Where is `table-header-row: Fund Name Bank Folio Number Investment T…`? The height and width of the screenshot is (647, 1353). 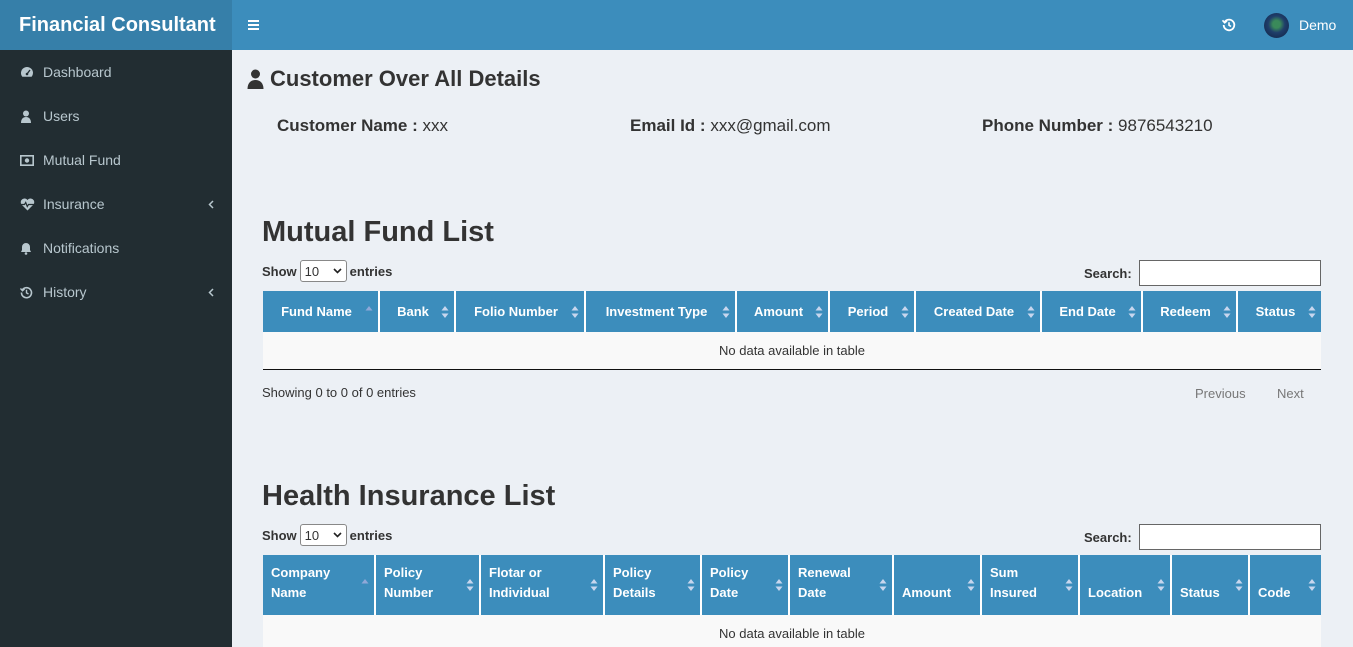 table-header-row: Fund Name Bank Folio Number Investment T… is located at coordinates (792, 311).